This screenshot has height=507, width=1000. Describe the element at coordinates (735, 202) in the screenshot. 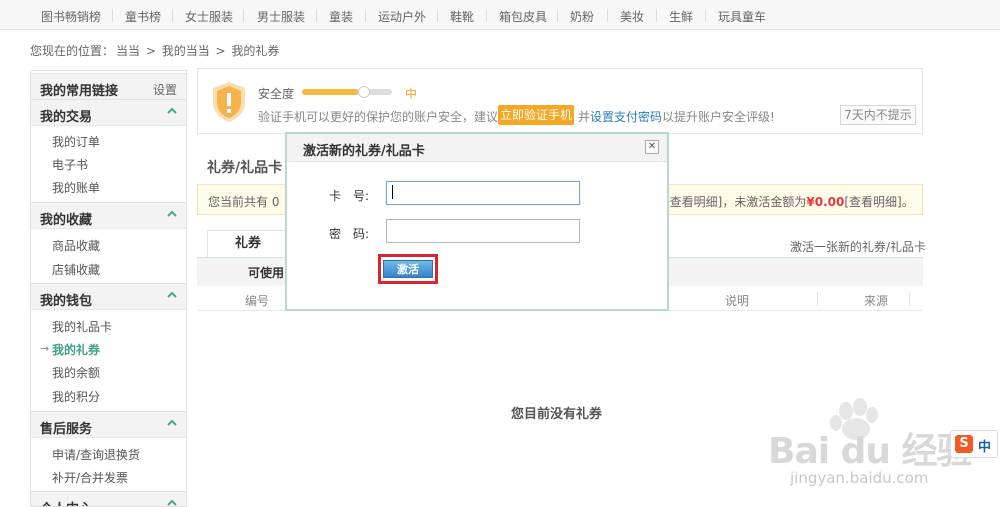

I see `summary-detail-link: [查看明细]，未激活金额为` at that location.